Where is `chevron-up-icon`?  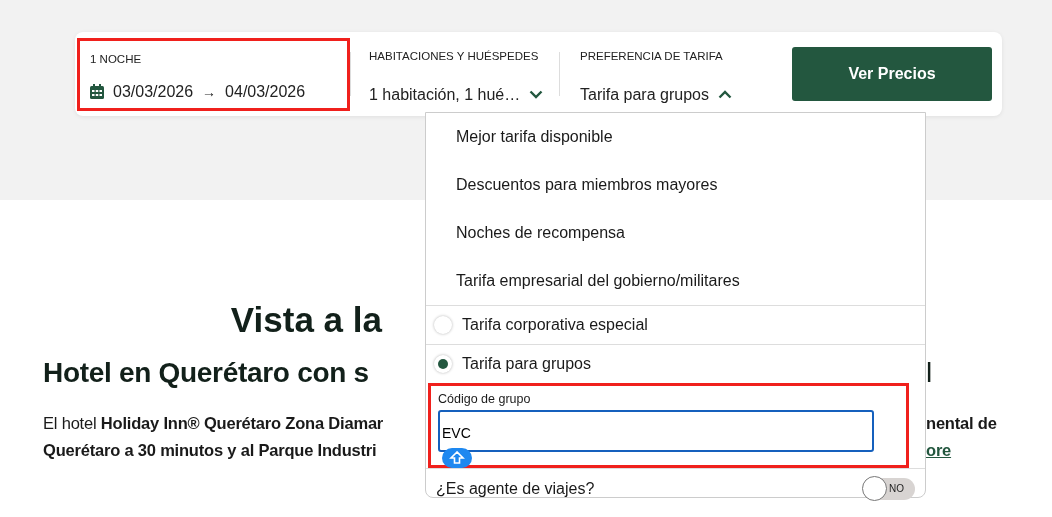
chevron-up-icon is located at coordinates (724, 94).